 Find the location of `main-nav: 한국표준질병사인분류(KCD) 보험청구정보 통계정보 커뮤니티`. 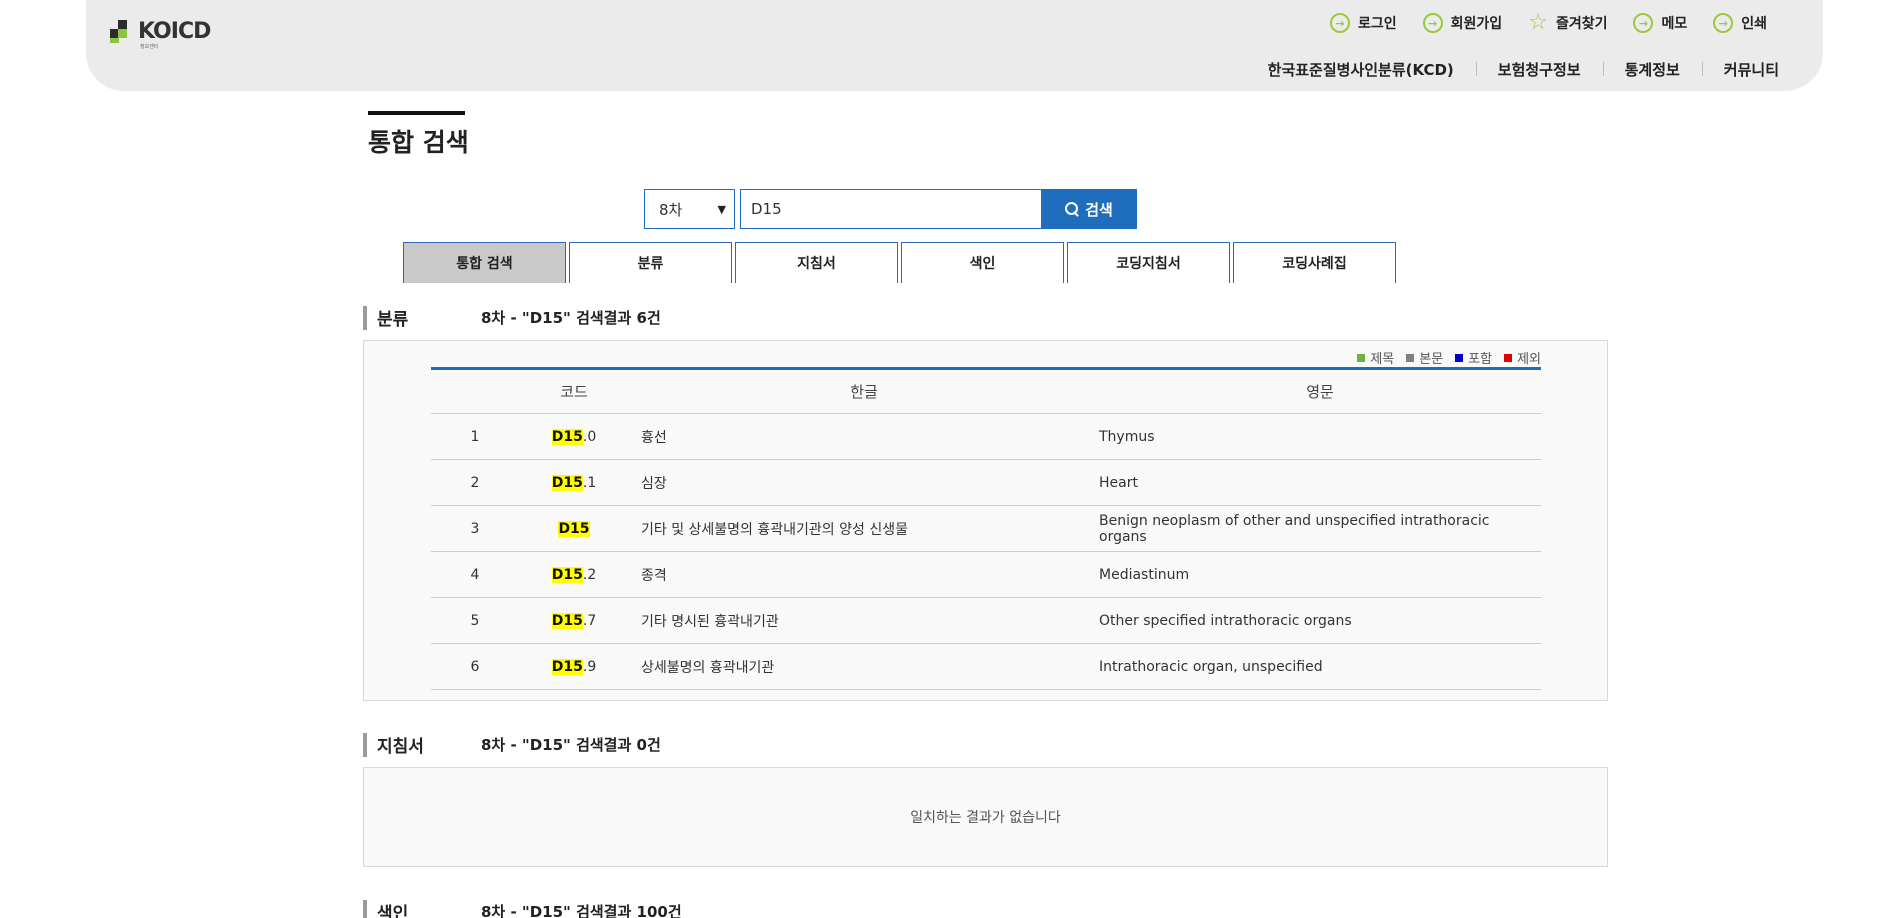

main-nav: 한국표준질병사인분류(KCD) 보험청구정보 통계정보 커뮤니티 is located at coordinates (1512, 69).